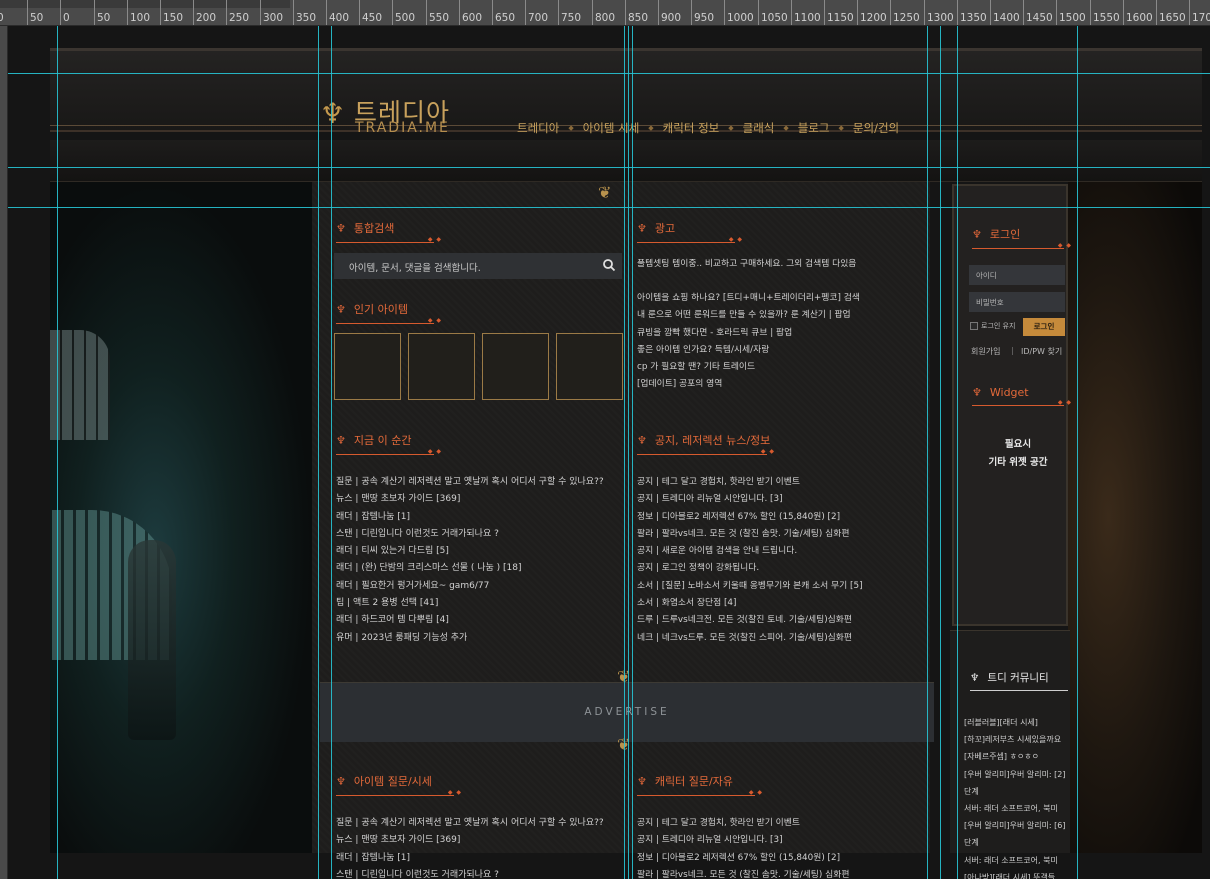  Describe the element at coordinates (665, 228) in the screenshot. I see `ad-section-title: 광고` at that location.